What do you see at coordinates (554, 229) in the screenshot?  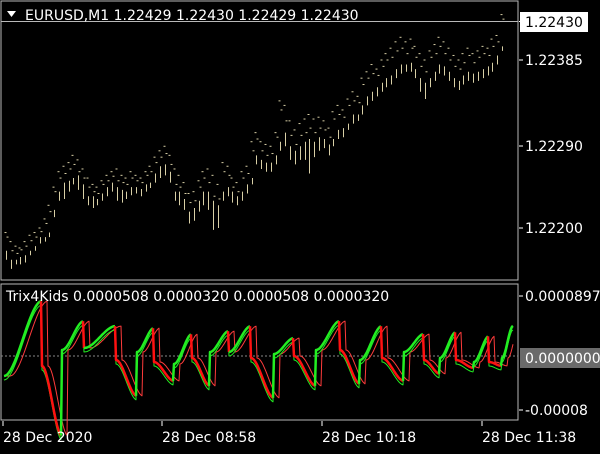 I see `price-tick-label: 1.22200` at bounding box center [554, 229].